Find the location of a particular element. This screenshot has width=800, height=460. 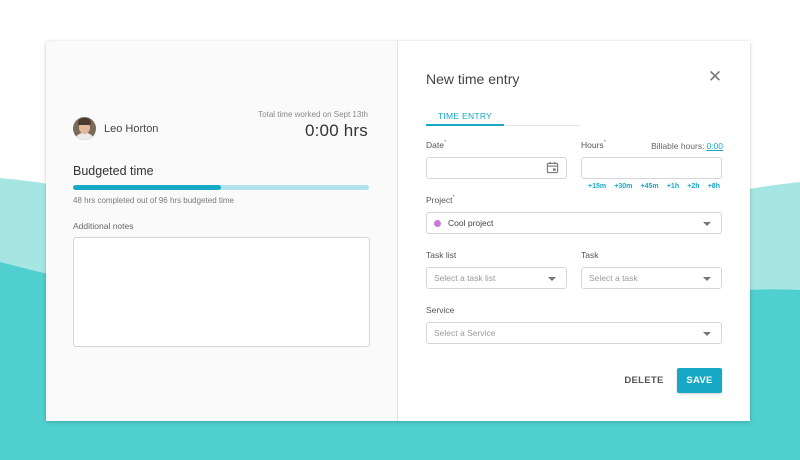

budget-progress-bar is located at coordinates (221, 187).